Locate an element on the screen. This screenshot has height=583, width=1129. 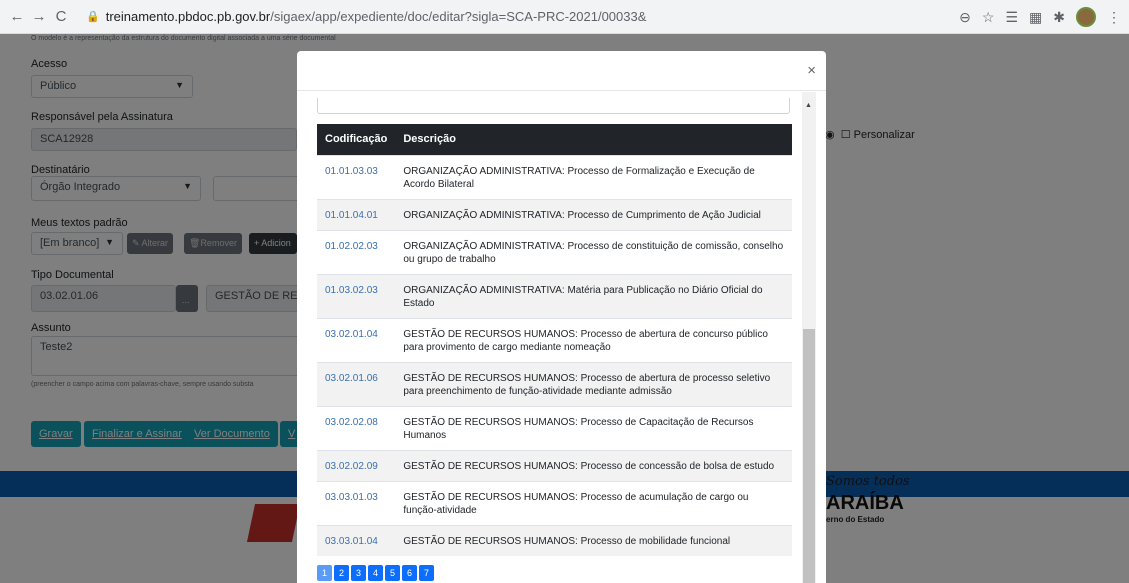
page-button: 3 is located at coordinates (358, 573).